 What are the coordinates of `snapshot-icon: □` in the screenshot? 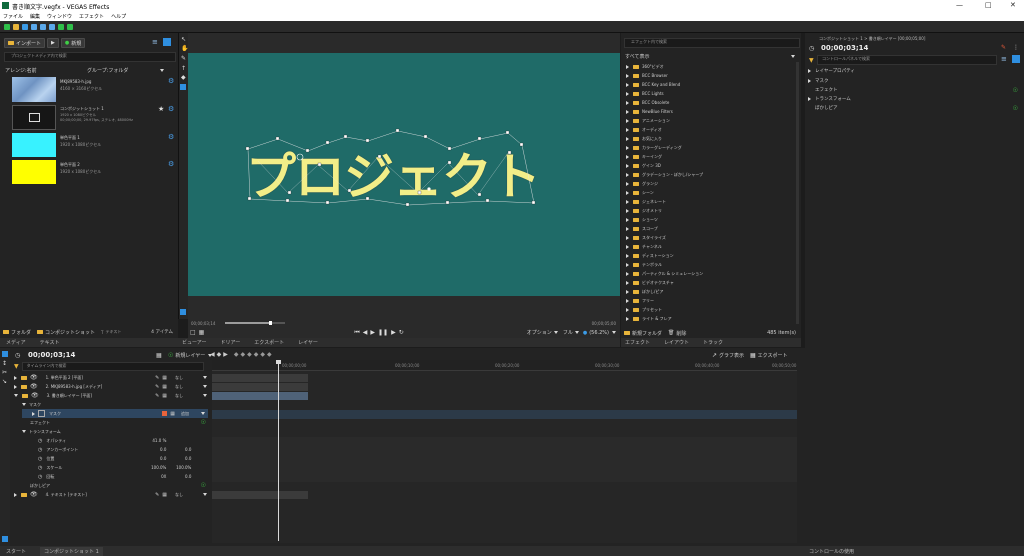 It's located at (193, 332).